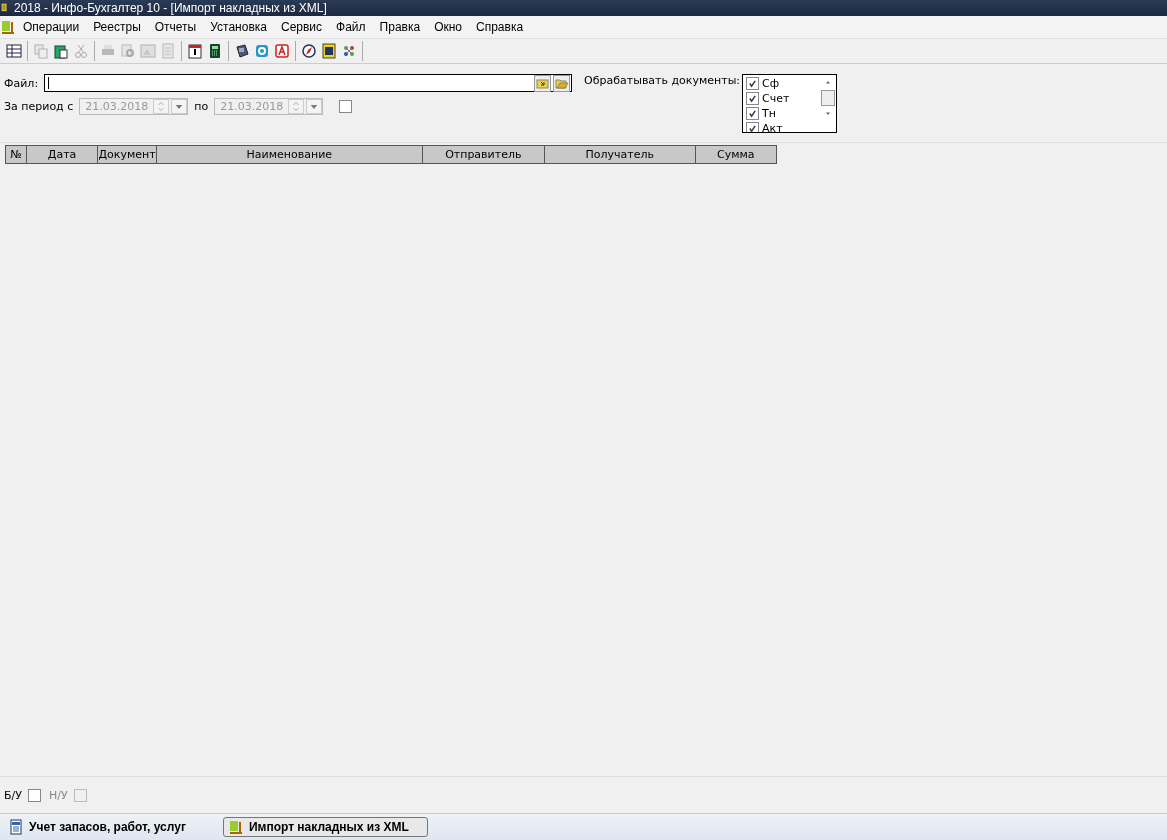 The image size is (1167, 840). Describe the element at coordinates (771, 83) in the screenshot. I see `list-item-label: Сф` at that location.